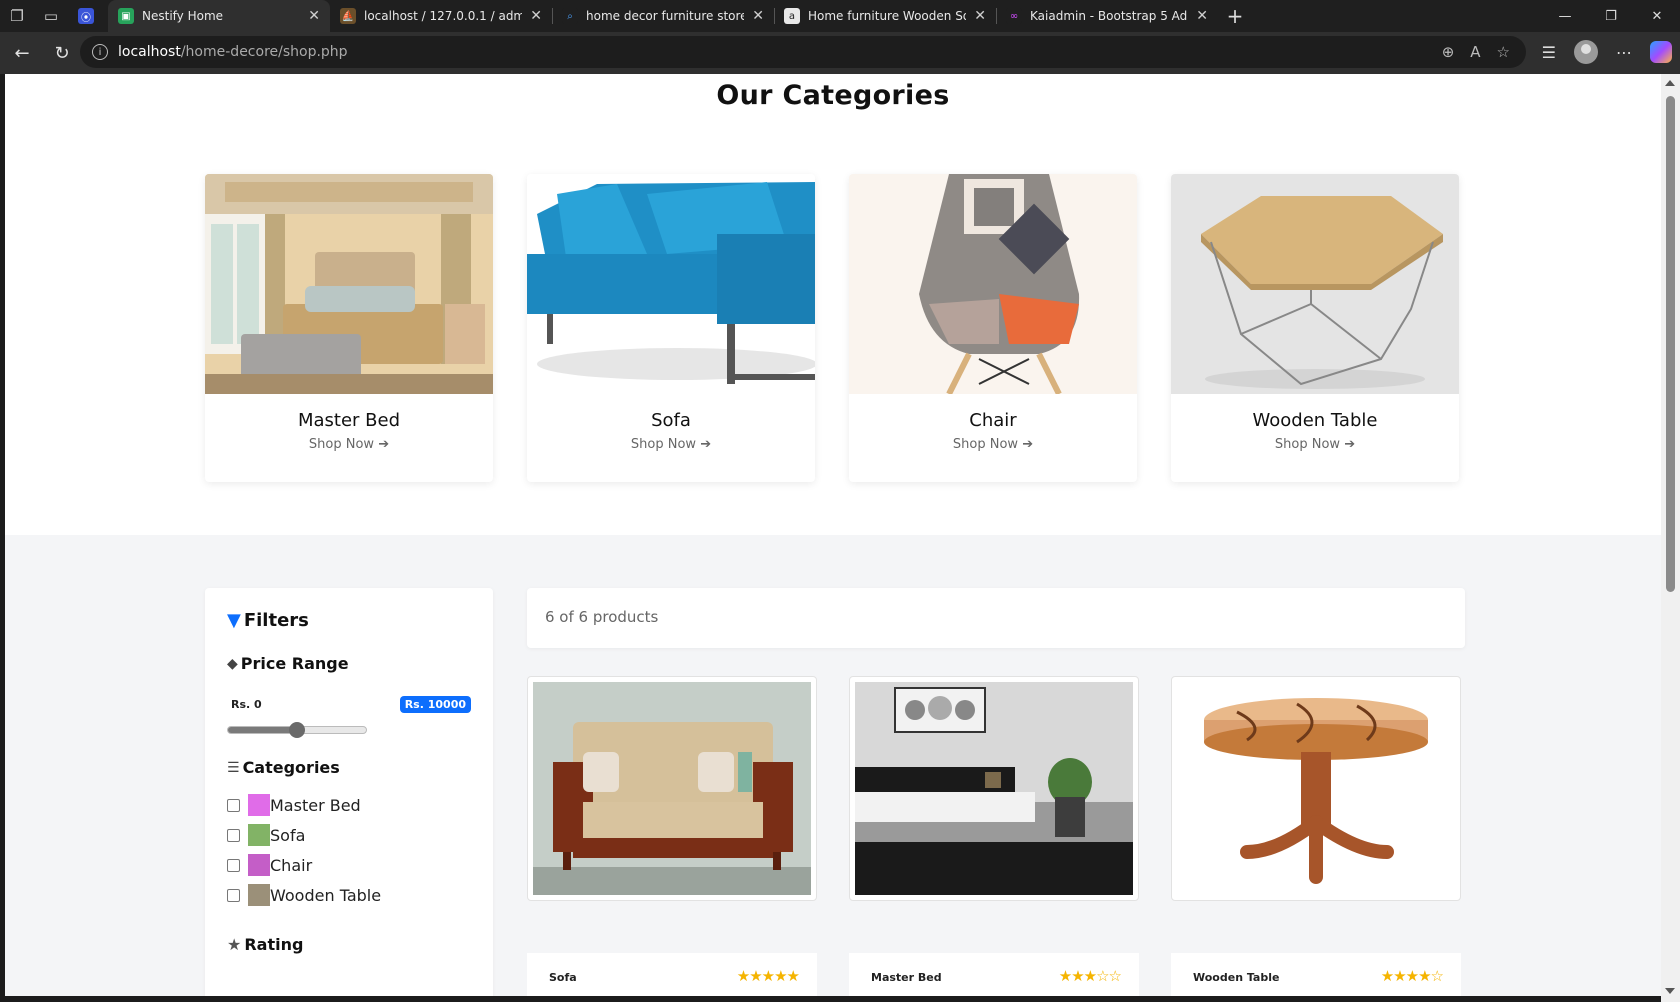  Describe the element at coordinates (885, 16) in the screenshot. I see `browser-tab-amazon: a Home furniture Wooden Sofa Set ✕` at that location.